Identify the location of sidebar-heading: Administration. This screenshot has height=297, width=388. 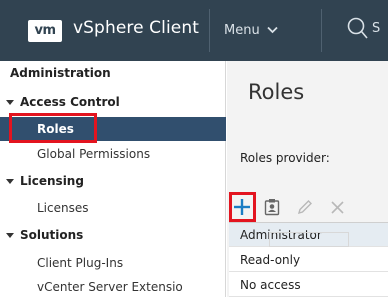
(60, 73).